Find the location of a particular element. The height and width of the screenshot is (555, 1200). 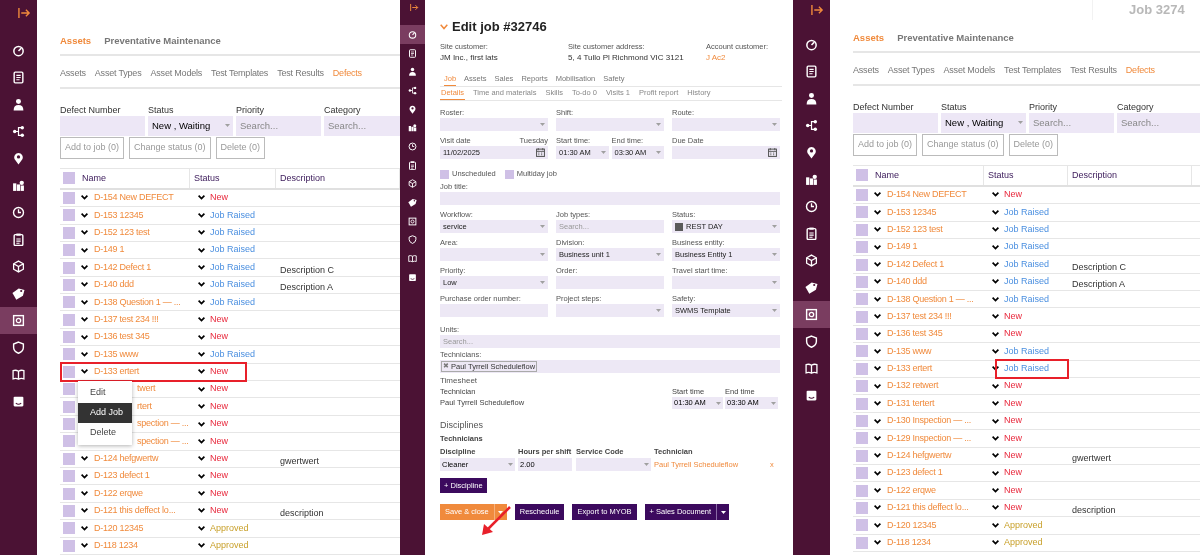

defect-name: D-122 erqwe is located at coordinates (911, 490).